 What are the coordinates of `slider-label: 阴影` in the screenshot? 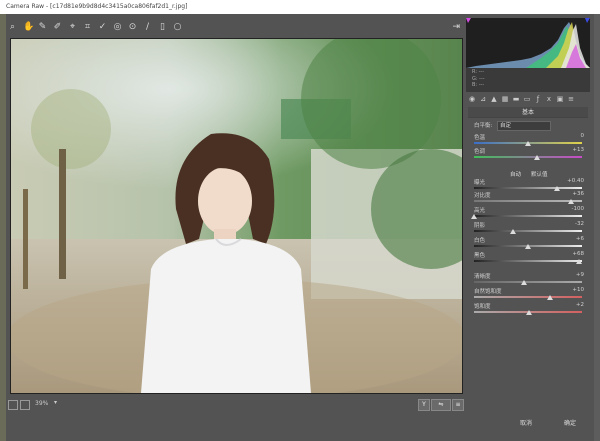 It's located at (480, 226).